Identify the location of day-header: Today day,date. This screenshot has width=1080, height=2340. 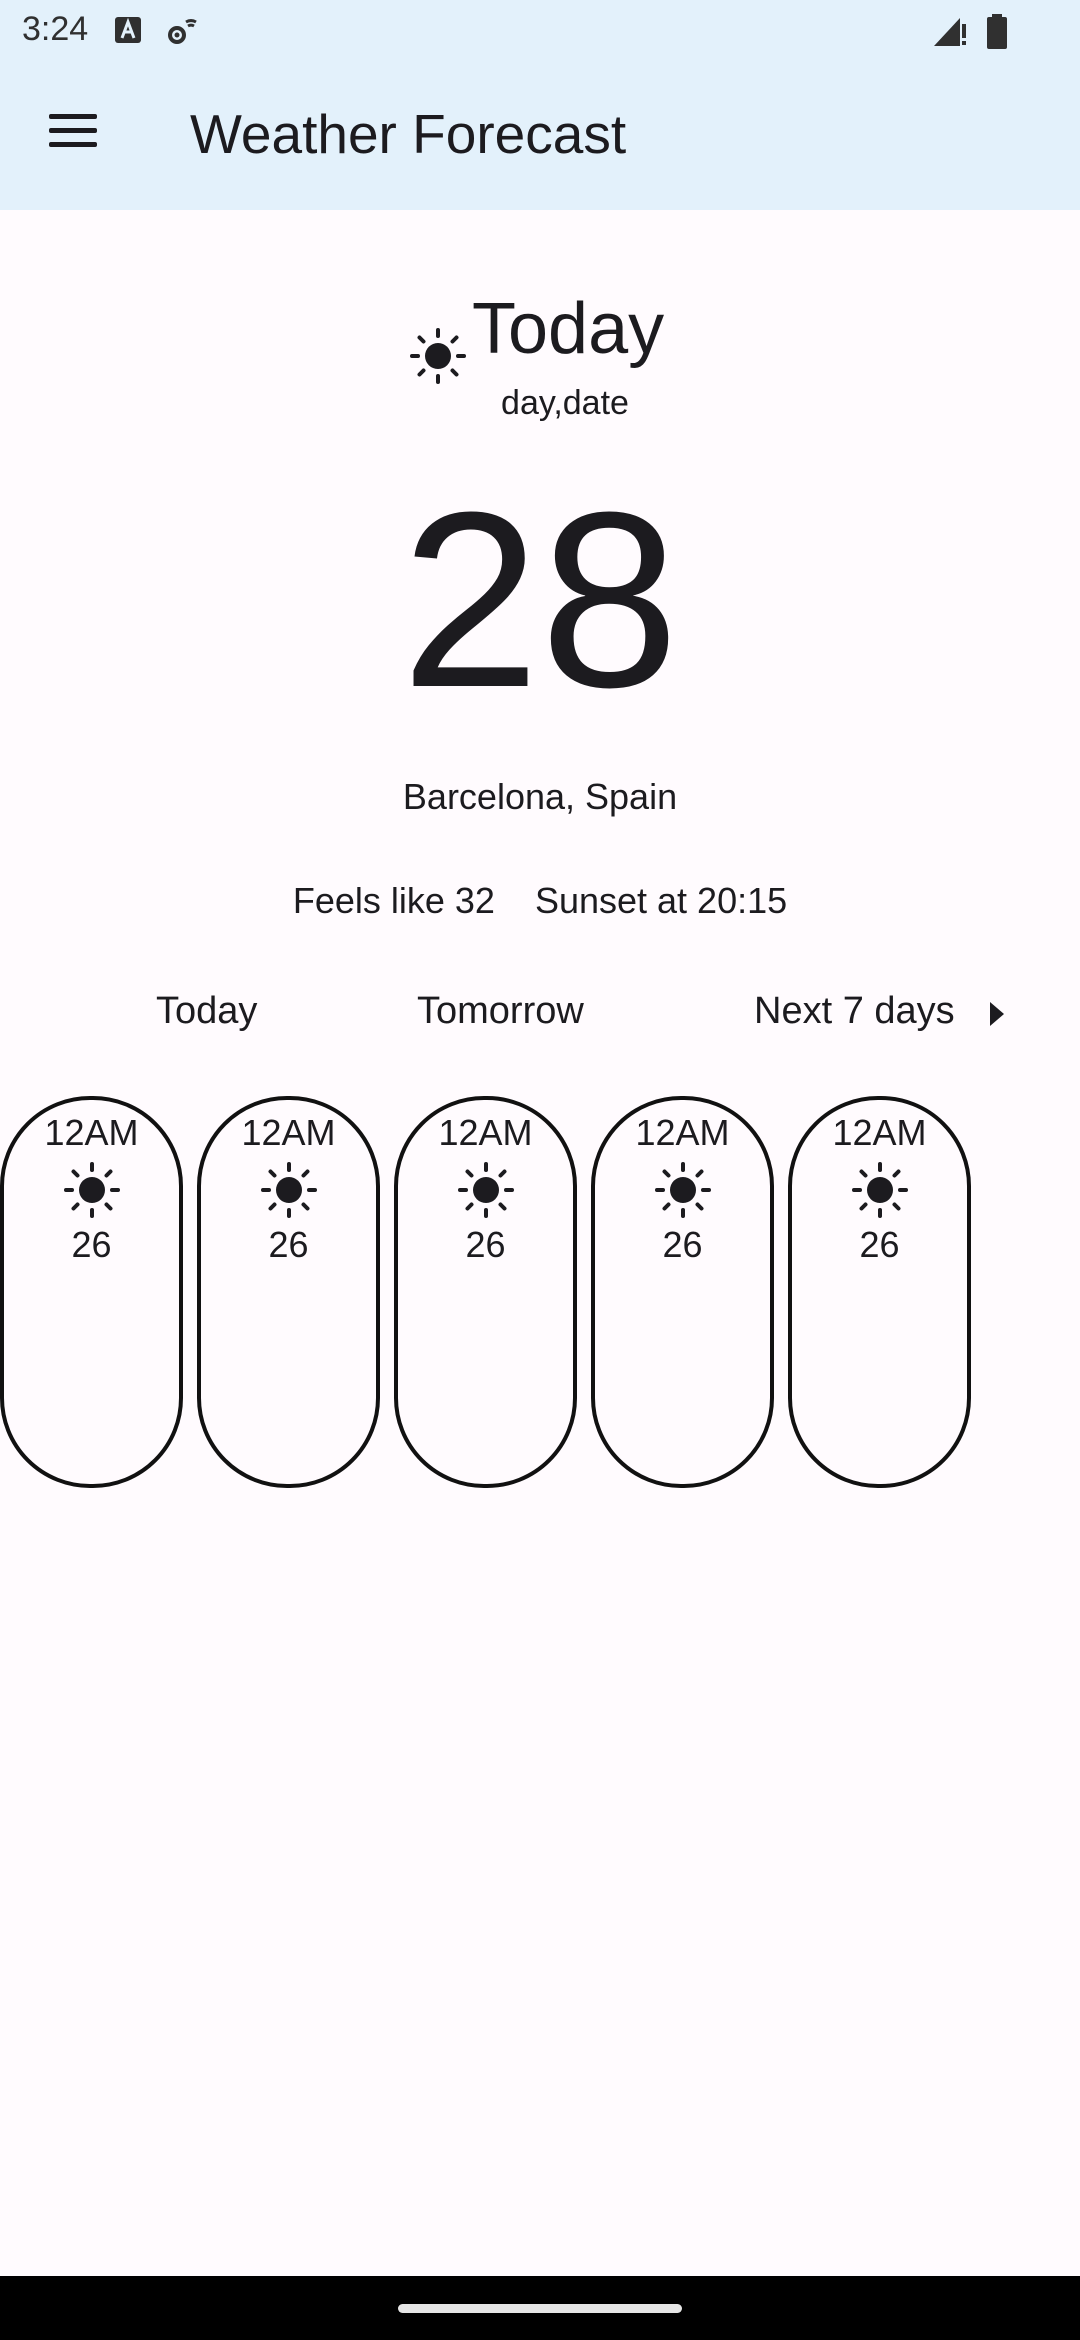
(540, 360).